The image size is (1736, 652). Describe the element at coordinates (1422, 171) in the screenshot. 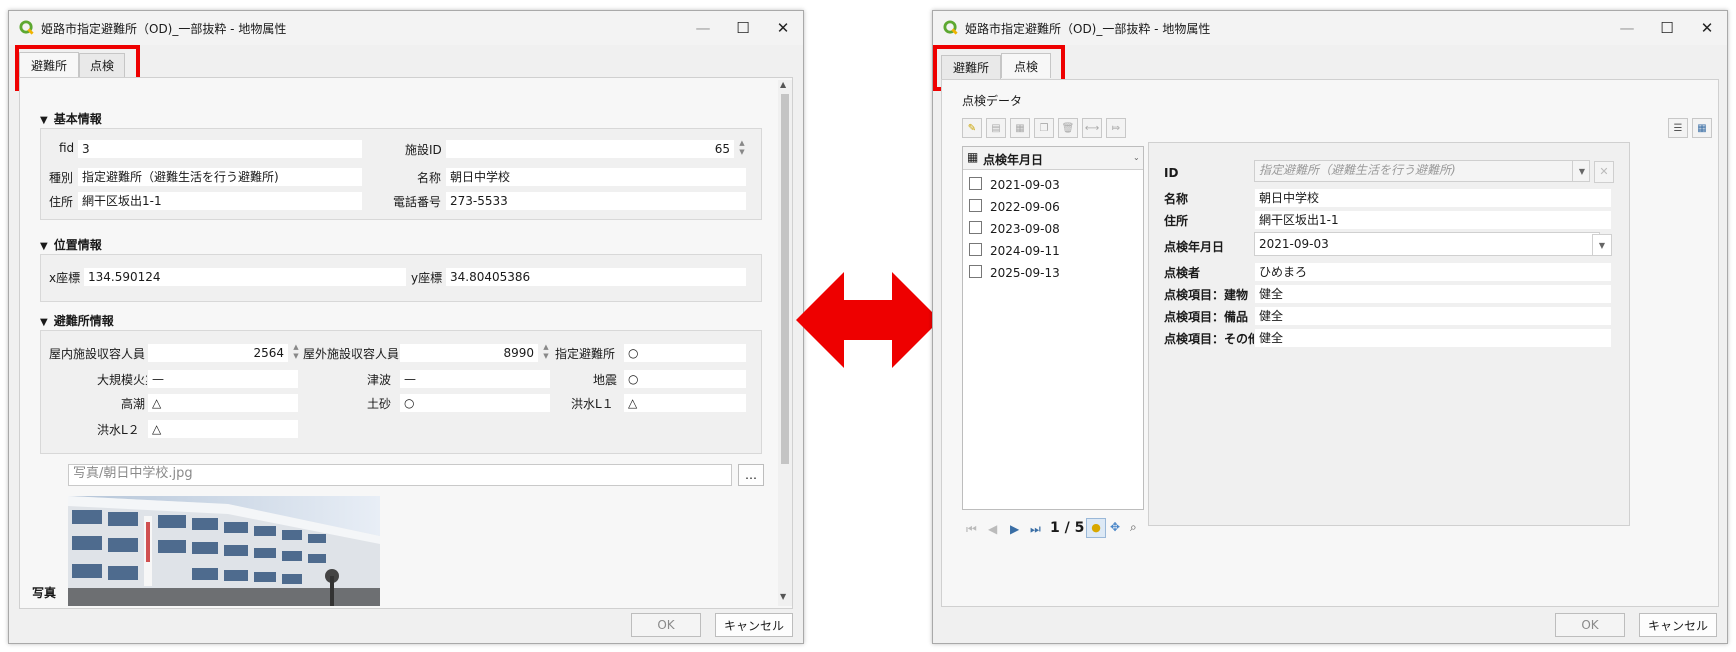

I see `id-combobox: 指定避難所（避難生活を行う避難所)` at that location.